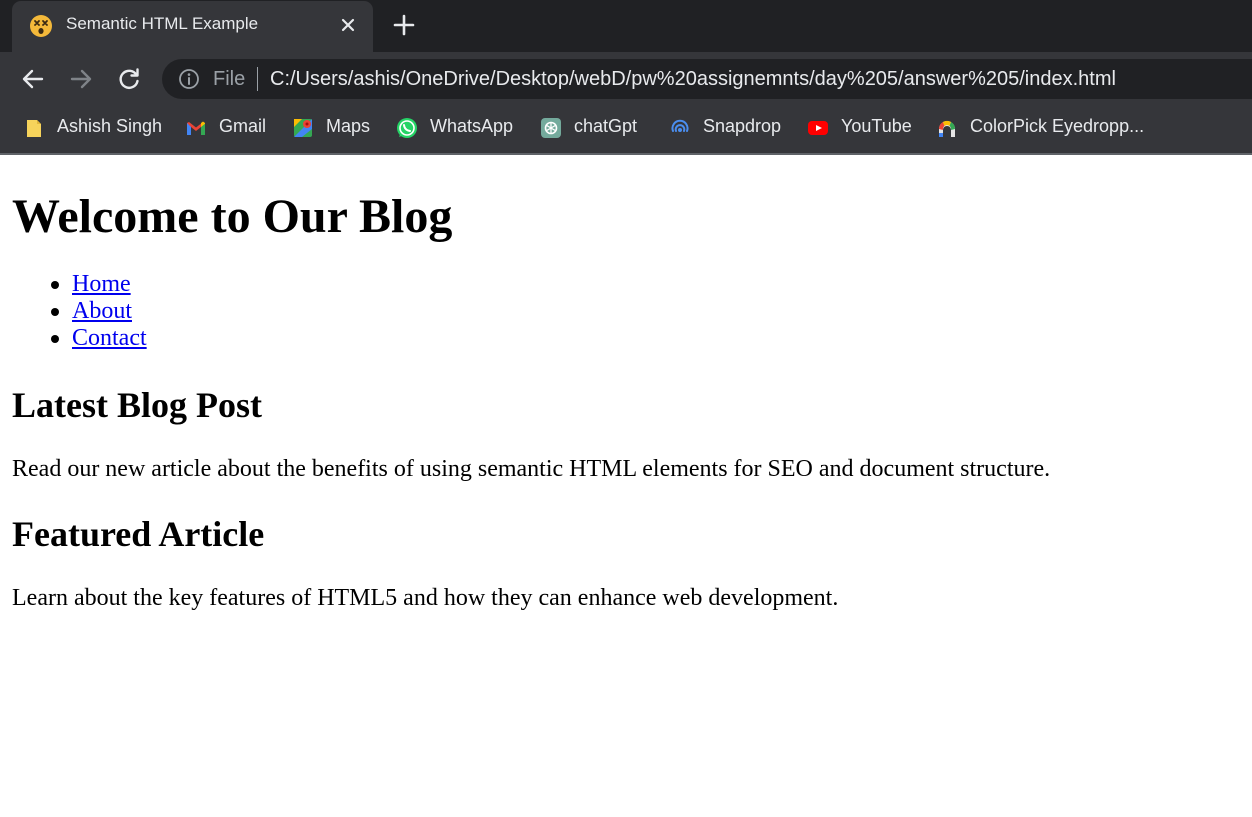 This screenshot has height=817, width=1252. I want to click on info-icon, so click(189, 79).